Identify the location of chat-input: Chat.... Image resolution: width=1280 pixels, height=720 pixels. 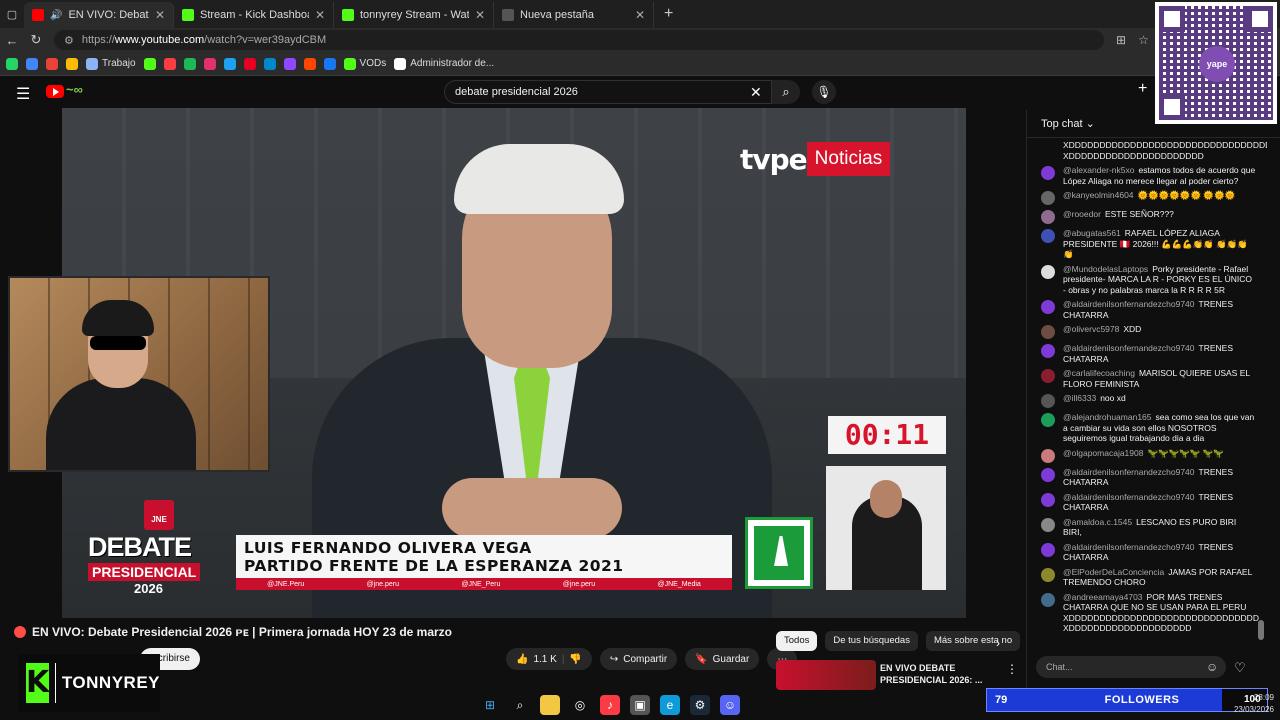
(1131, 667).